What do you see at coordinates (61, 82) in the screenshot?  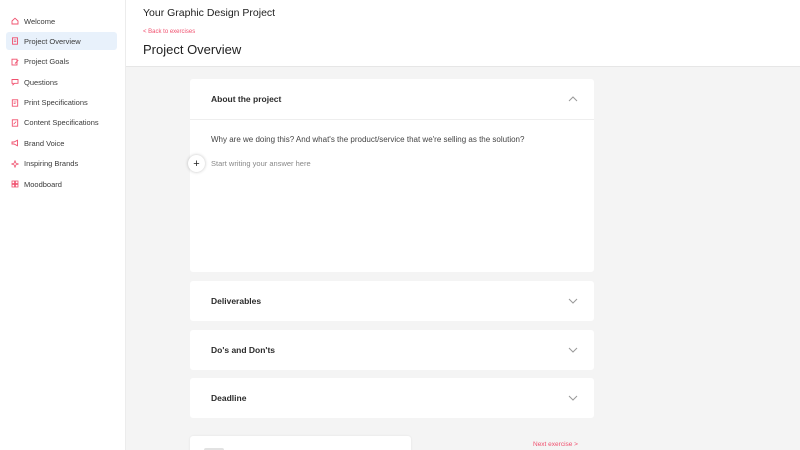 I see `sidebar-item-questions: Questions` at bounding box center [61, 82].